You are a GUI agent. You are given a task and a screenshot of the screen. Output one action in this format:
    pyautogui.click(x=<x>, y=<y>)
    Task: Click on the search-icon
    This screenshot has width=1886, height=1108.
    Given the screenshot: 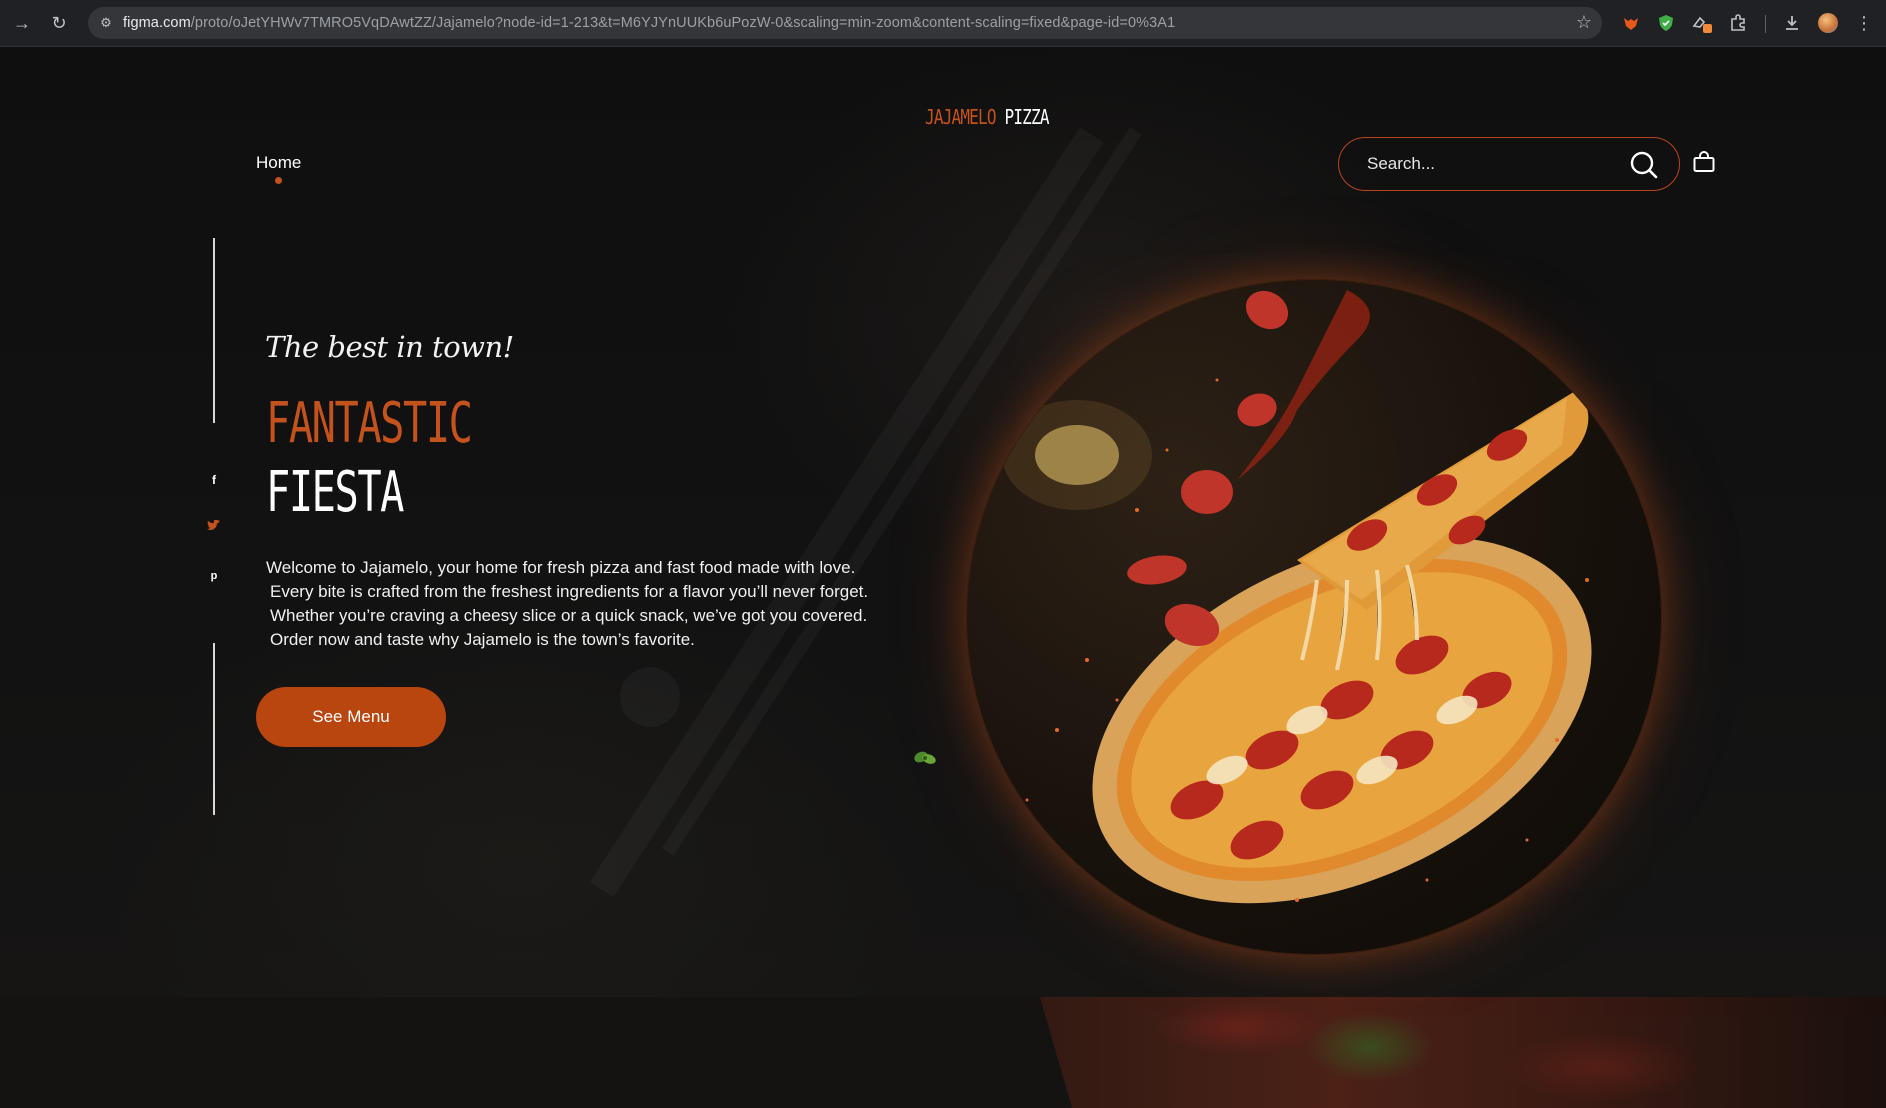 What is the action you would take?
    pyautogui.click(x=1644, y=165)
    